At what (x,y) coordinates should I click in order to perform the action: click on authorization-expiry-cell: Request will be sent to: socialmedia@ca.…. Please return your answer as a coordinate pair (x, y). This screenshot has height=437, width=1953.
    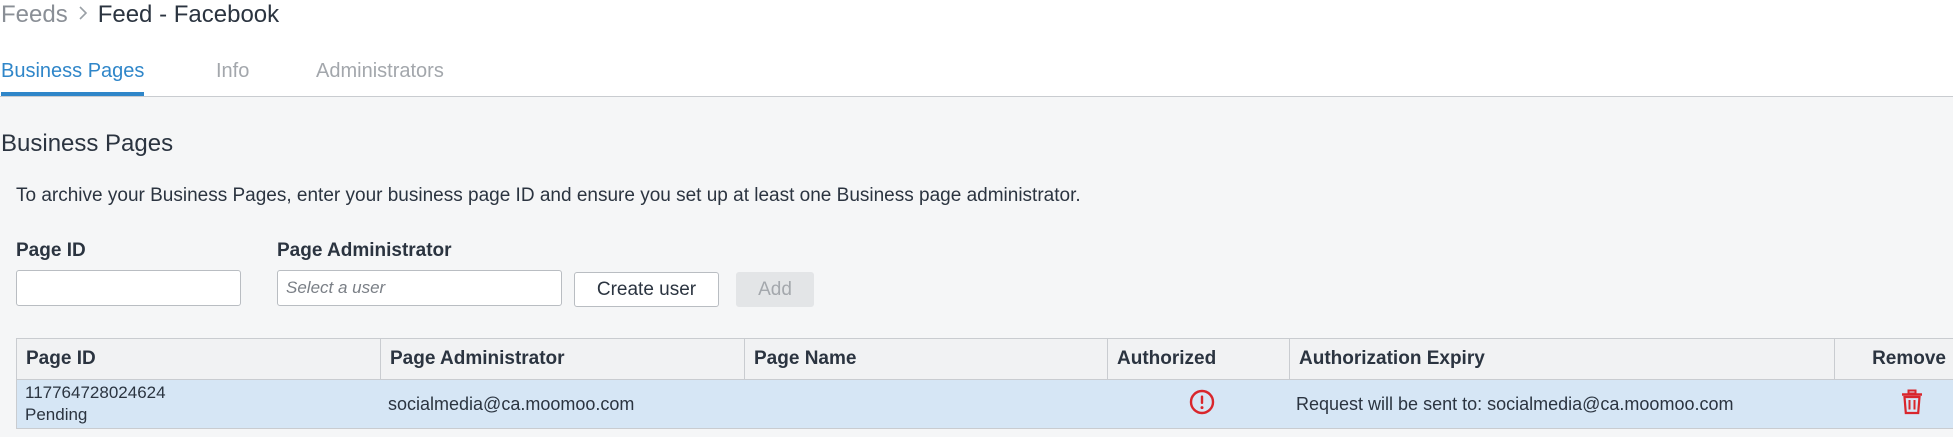
    Looking at the image, I should click on (1515, 404).